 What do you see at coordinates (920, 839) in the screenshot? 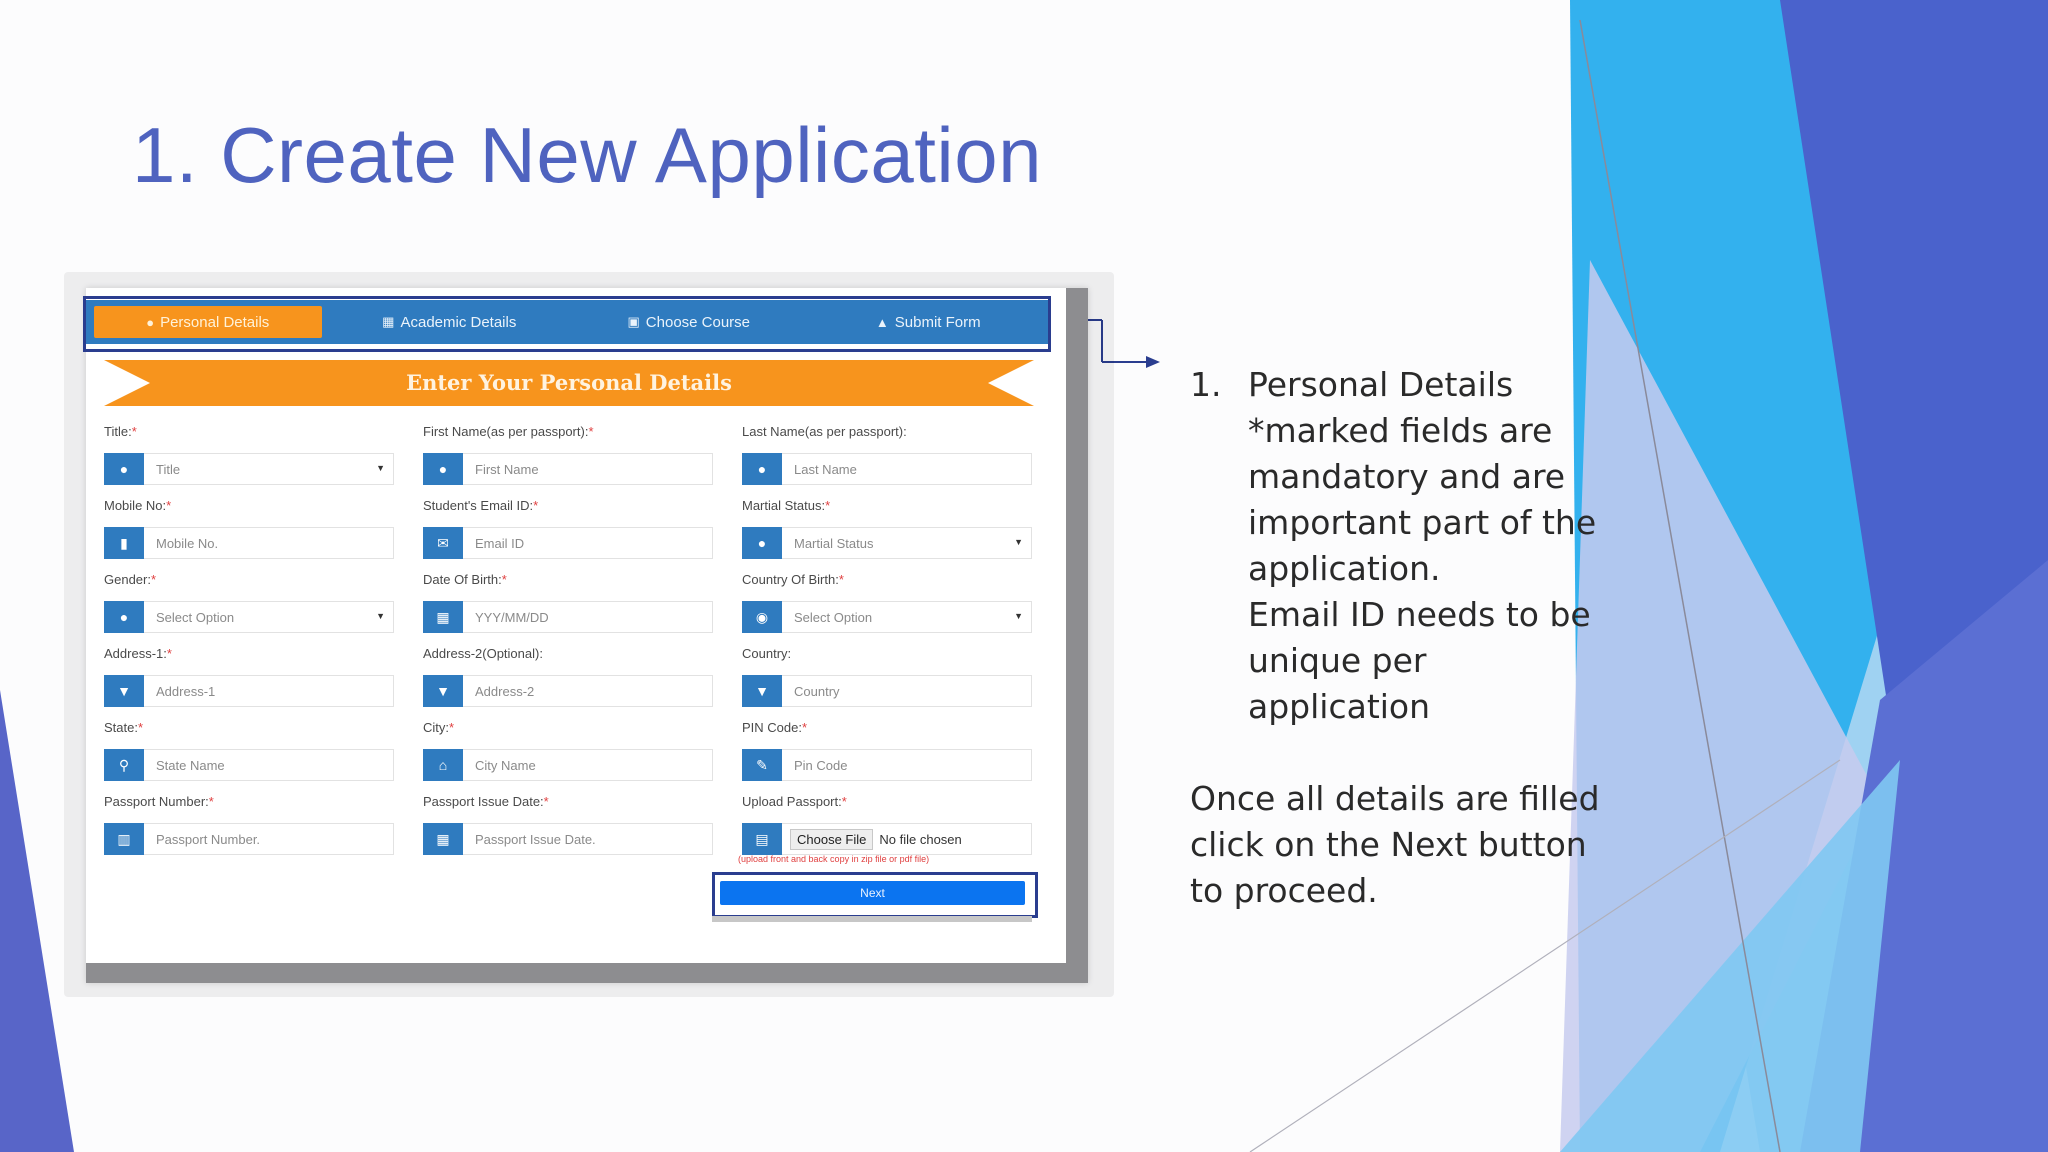
I see `file-status: No file chosen` at bounding box center [920, 839].